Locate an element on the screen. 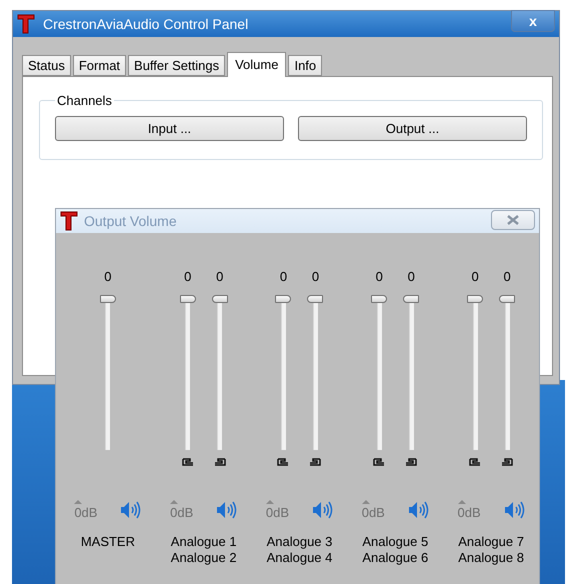 Image resolution: width=573 pixels, height=584 pixels. dialog-title: Output Volume is located at coordinates (131, 221).